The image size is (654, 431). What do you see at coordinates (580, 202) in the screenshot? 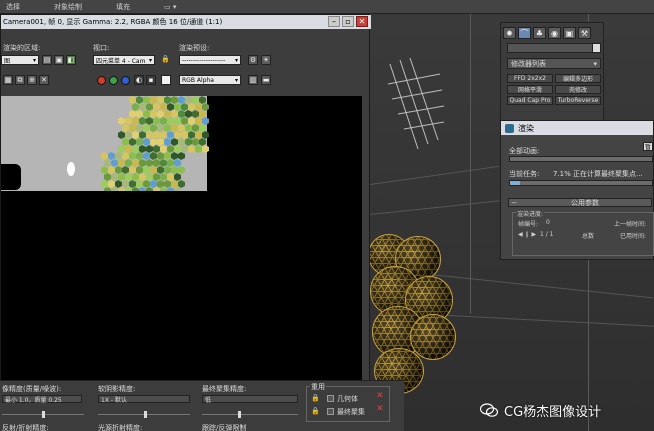
I see `common-params-rollout: − 公用参数` at bounding box center [580, 202].